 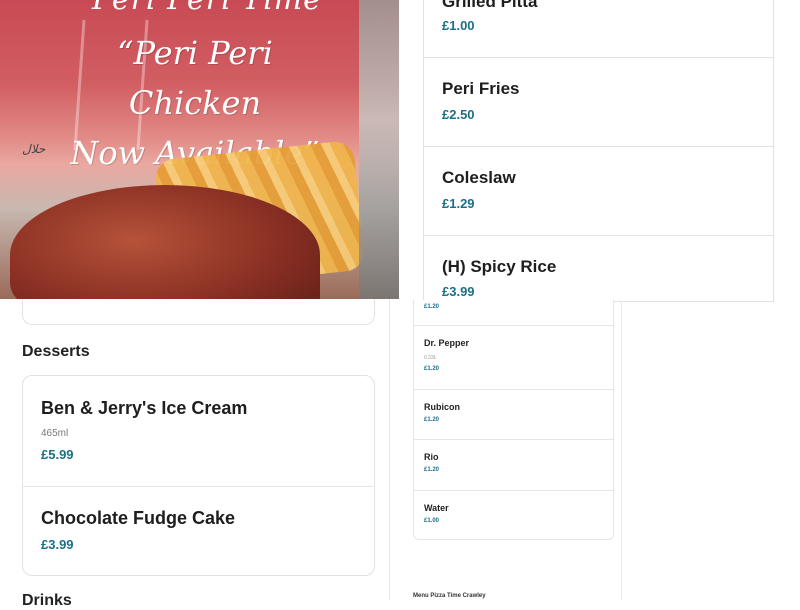 What do you see at coordinates (481, 88) in the screenshot?
I see `item-name: Peri Fries` at bounding box center [481, 88].